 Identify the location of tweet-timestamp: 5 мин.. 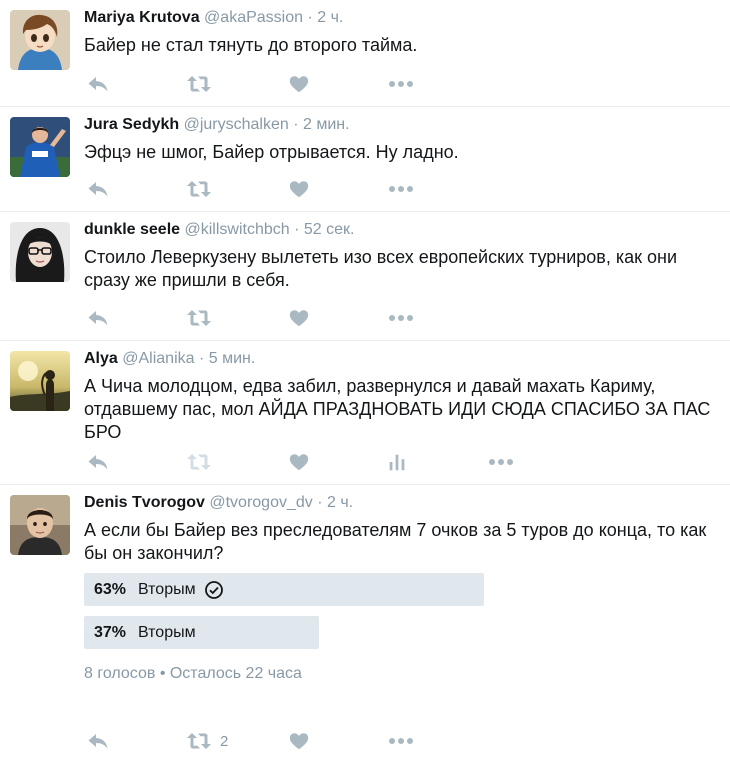
(232, 358).